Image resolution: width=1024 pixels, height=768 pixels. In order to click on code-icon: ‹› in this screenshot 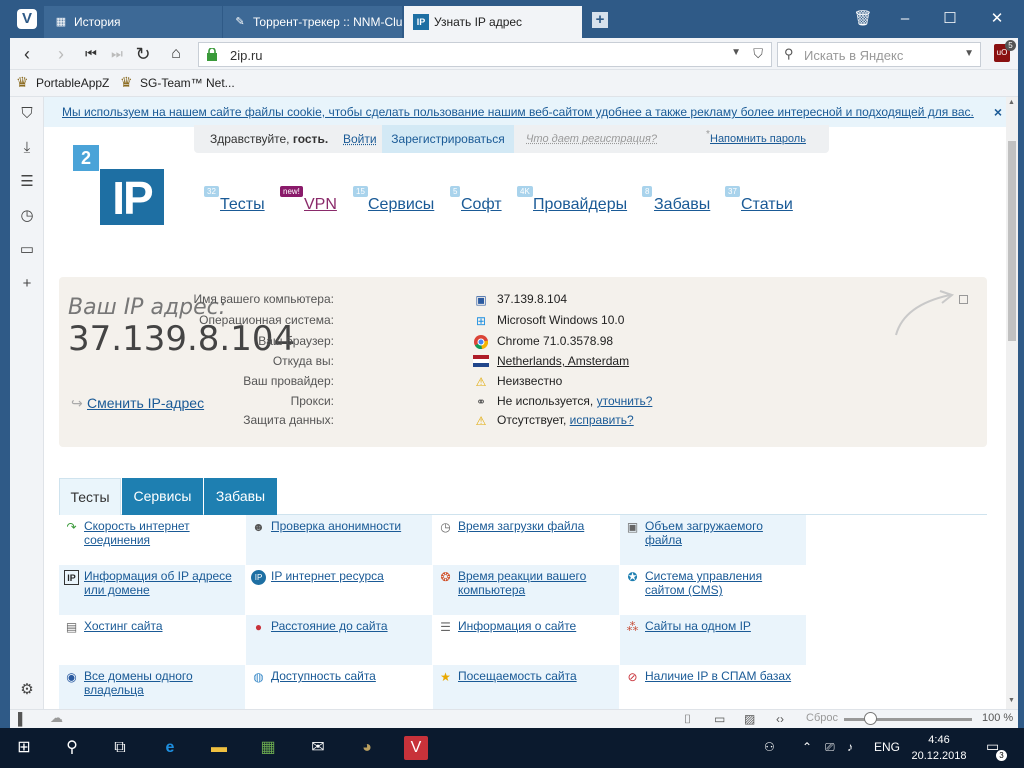, I will do `click(780, 719)`.